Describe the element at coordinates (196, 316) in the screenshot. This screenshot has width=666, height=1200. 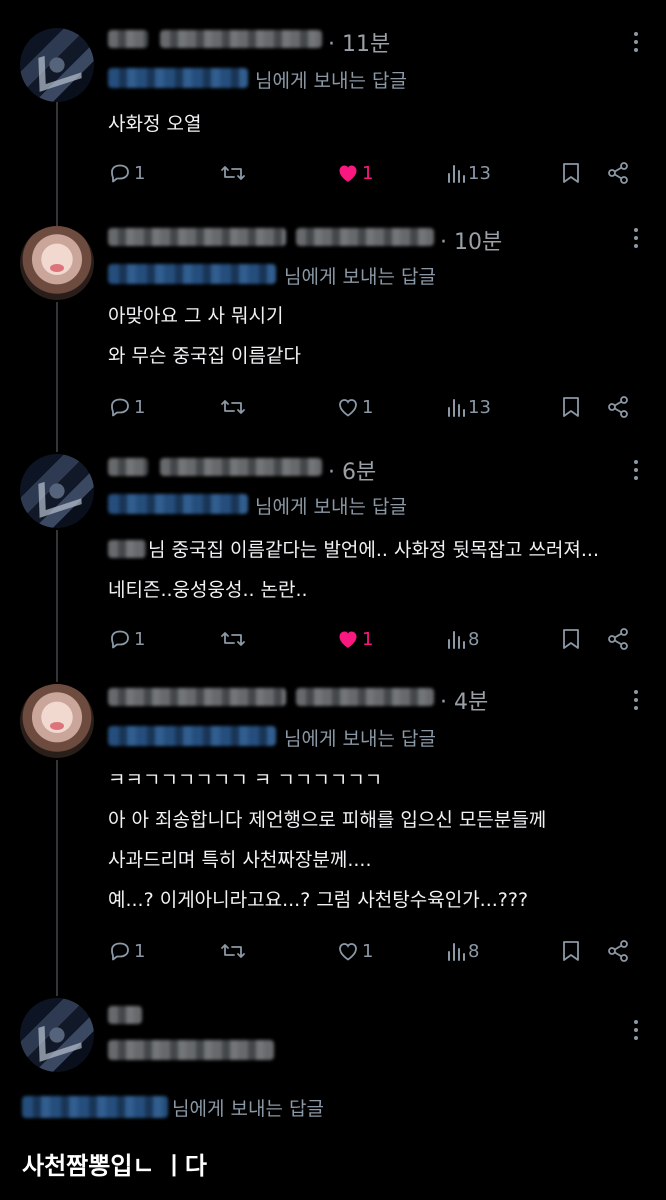
I see `tweet-line: 아맞아요 그 사 뭐시기` at that location.